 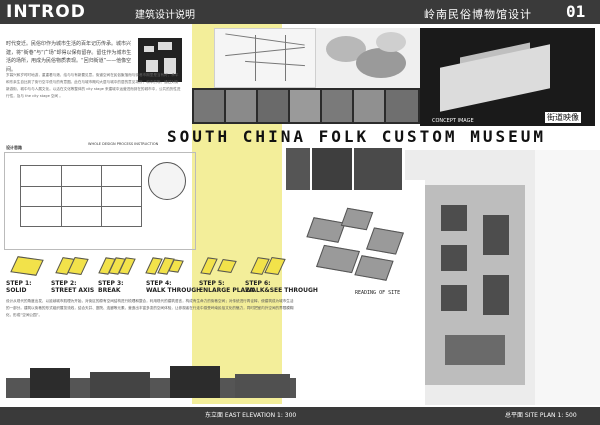 What do you see at coordinates (164, 266) in the screenshot?
I see `step-4-diagram` at bounding box center [164, 266].